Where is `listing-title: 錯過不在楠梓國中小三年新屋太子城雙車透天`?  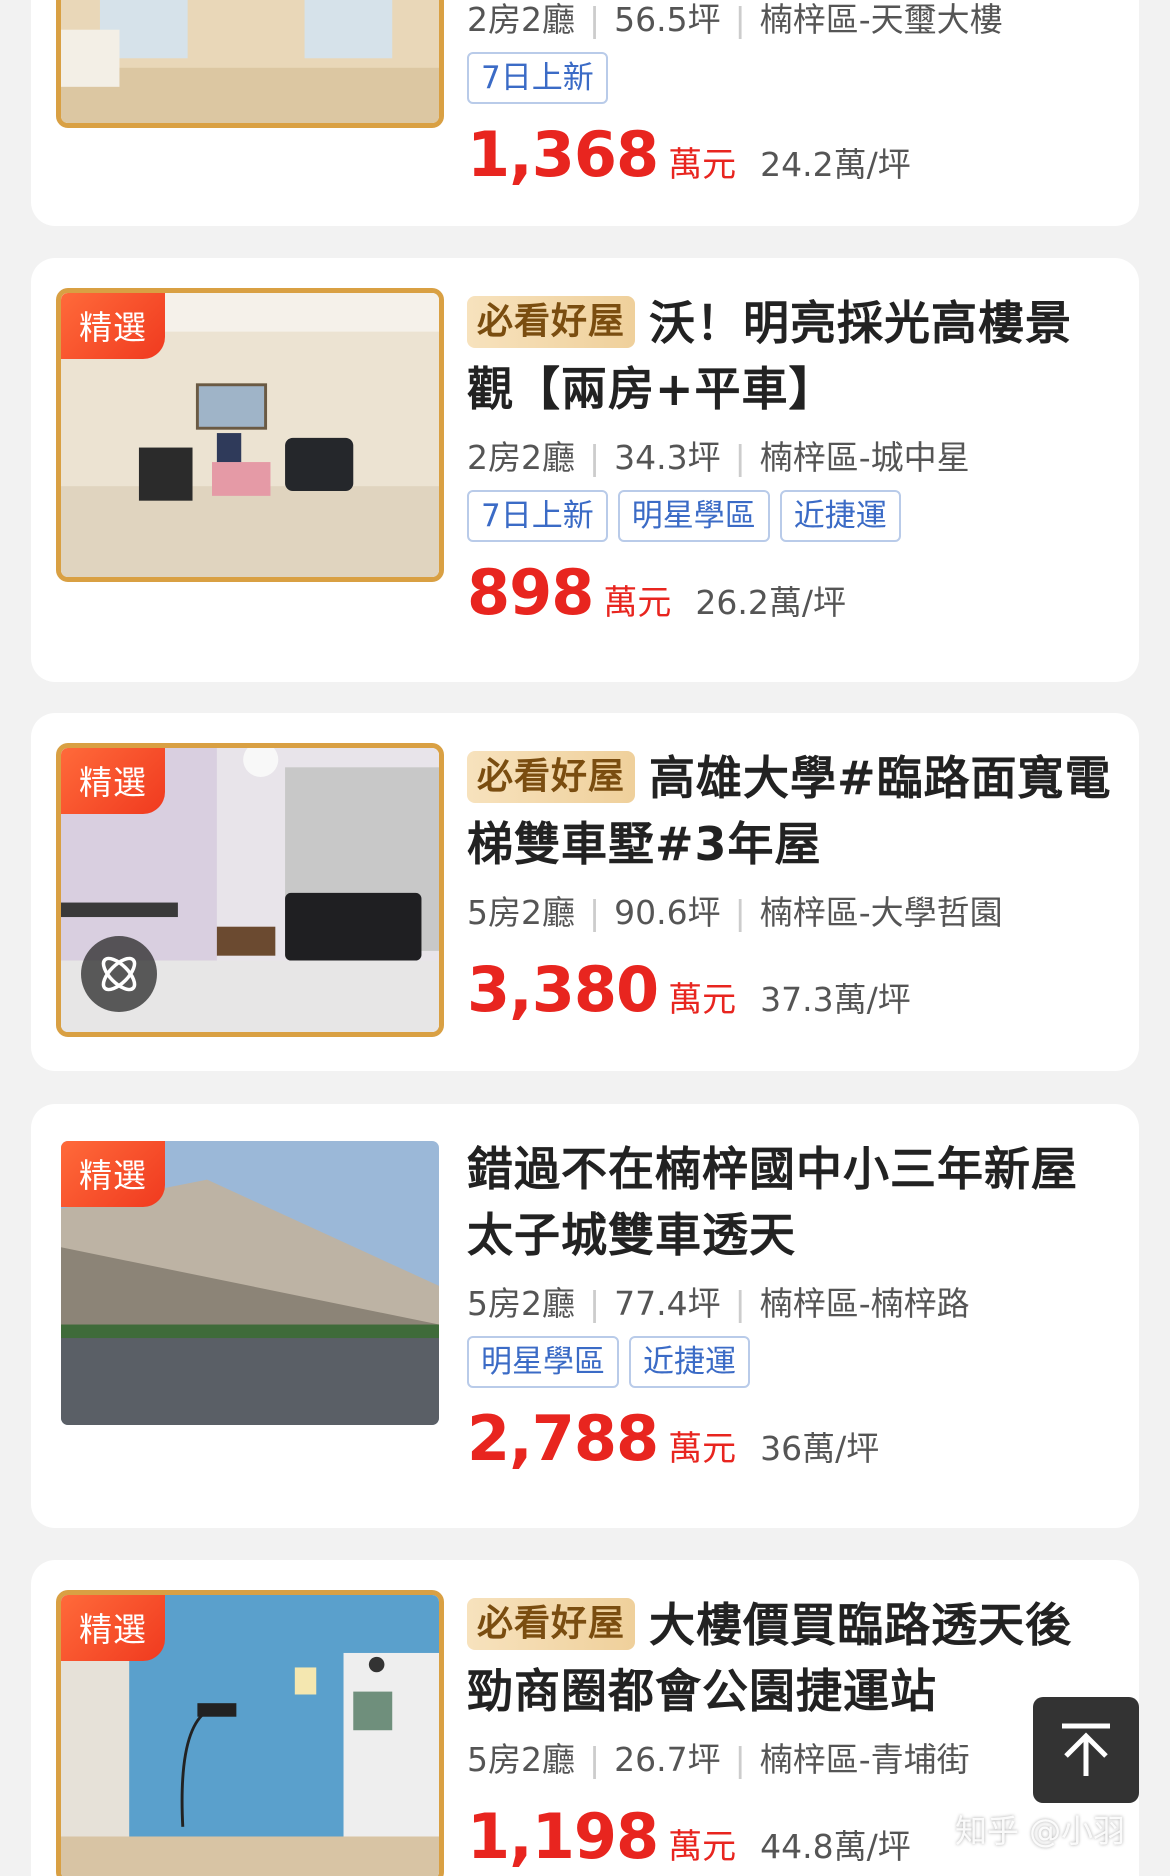 listing-title: 錯過不在楠梓國中小三年新屋太子城雙車透天 is located at coordinates (791, 1202).